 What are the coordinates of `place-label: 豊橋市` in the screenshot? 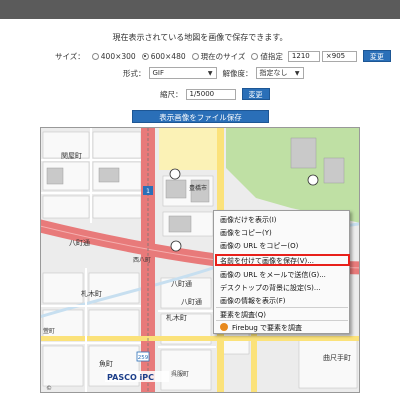 It's located at (198, 188).